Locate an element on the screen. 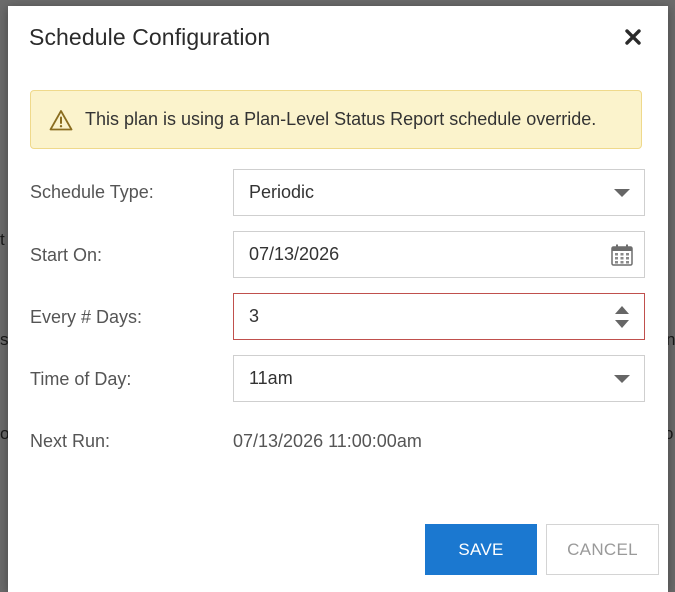 The width and height of the screenshot is (675, 592). time-of-day-label: Time of Day: is located at coordinates (81, 379).